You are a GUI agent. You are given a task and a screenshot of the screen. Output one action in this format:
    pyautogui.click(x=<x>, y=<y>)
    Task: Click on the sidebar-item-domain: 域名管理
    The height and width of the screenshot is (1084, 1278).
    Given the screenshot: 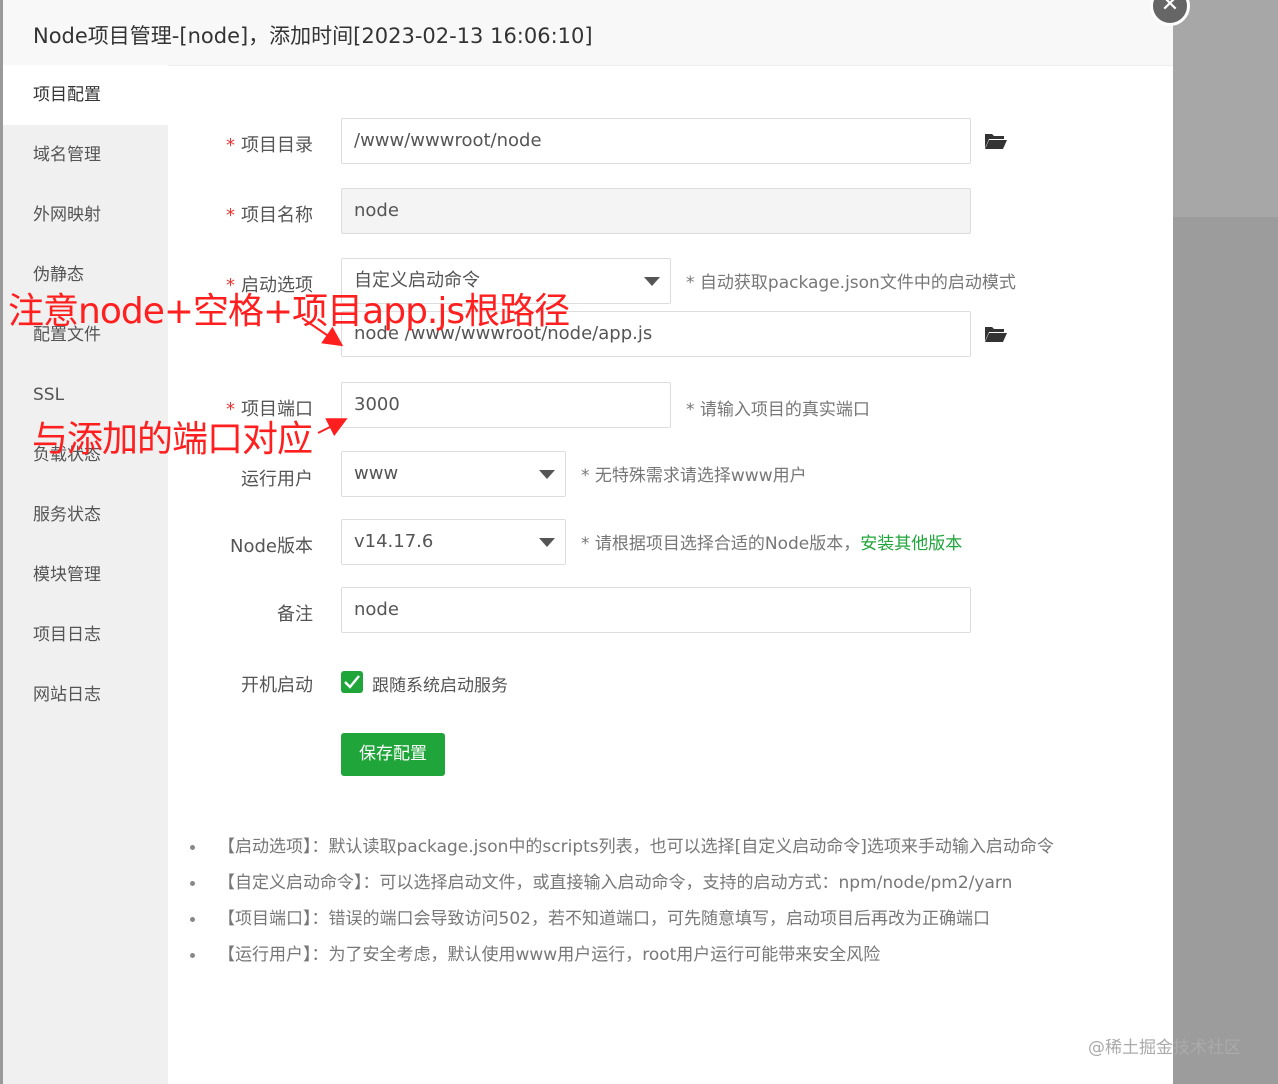 What is the action you would take?
    pyautogui.click(x=85, y=155)
    